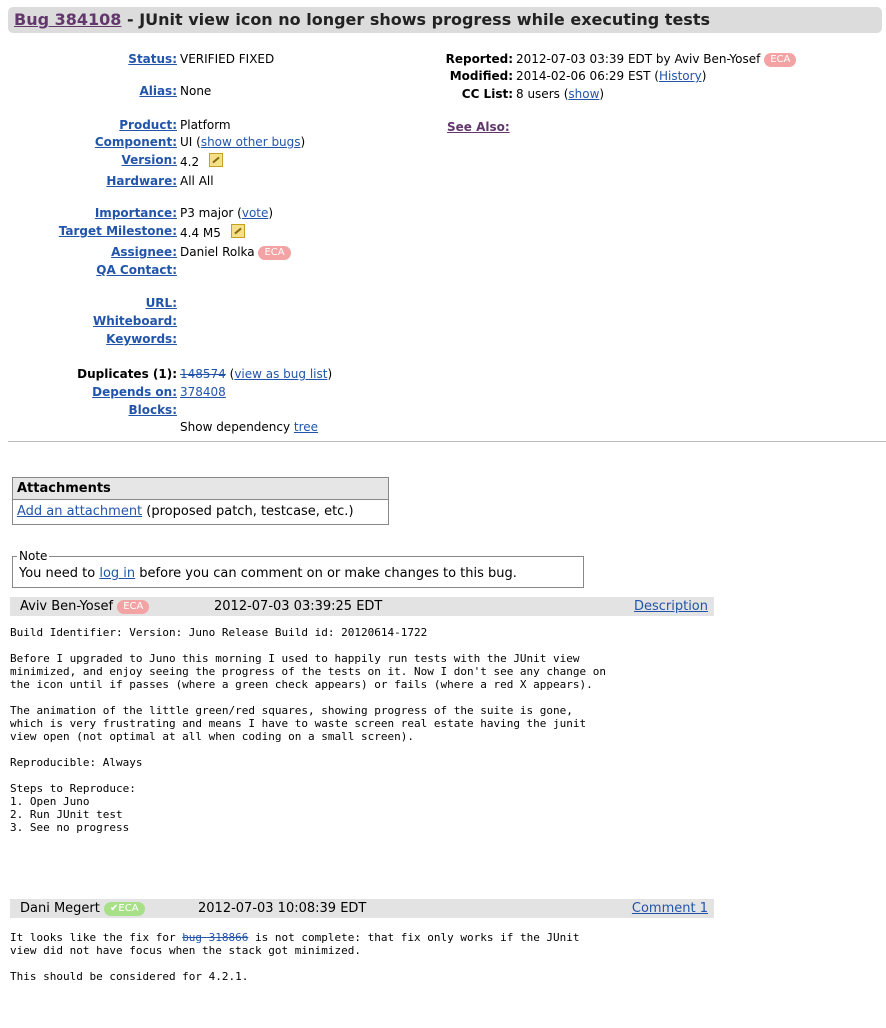 This screenshot has height=1028, width=886. What do you see at coordinates (124, 909) in the screenshot?
I see `eca-check-badge: ✔ECA` at bounding box center [124, 909].